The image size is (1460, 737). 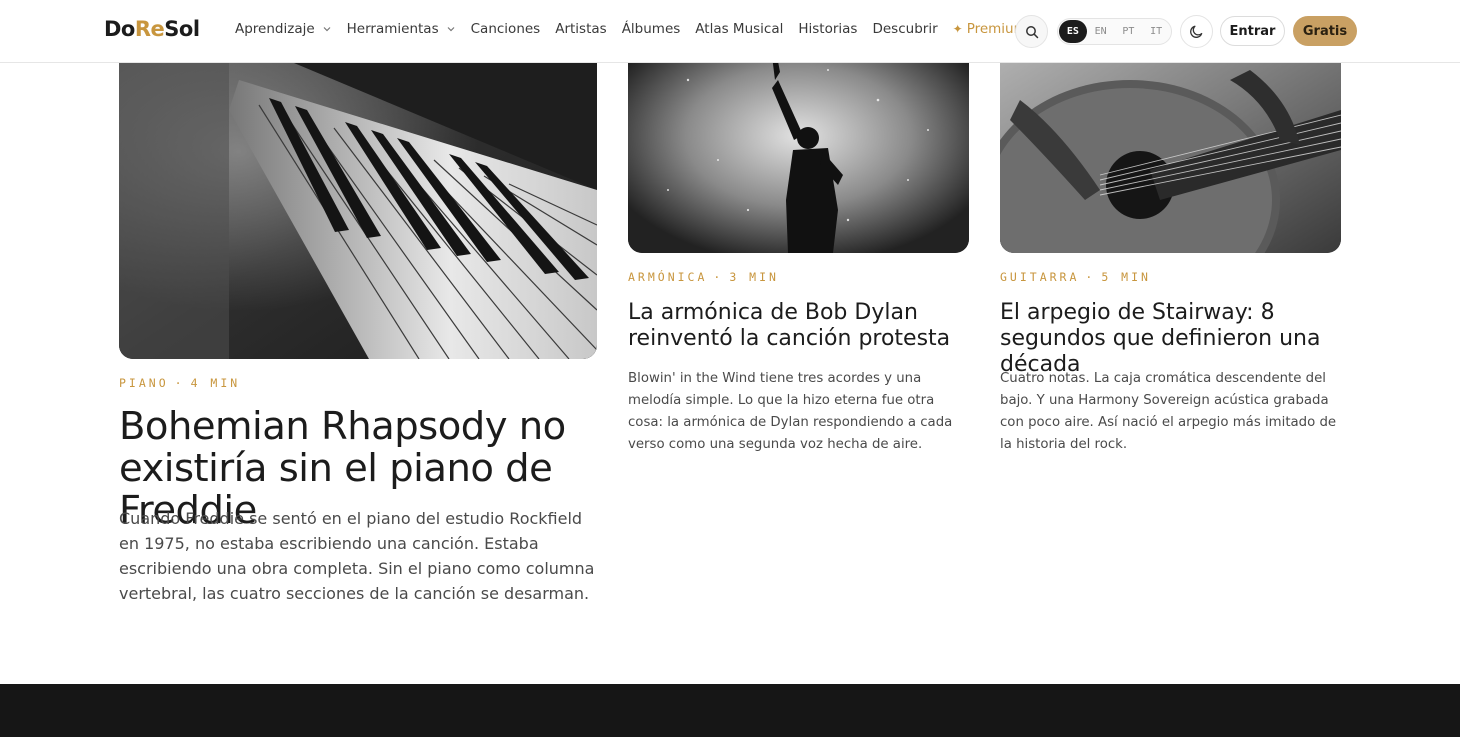 I want to click on lang-es: ES, so click(x=1073, y=31).